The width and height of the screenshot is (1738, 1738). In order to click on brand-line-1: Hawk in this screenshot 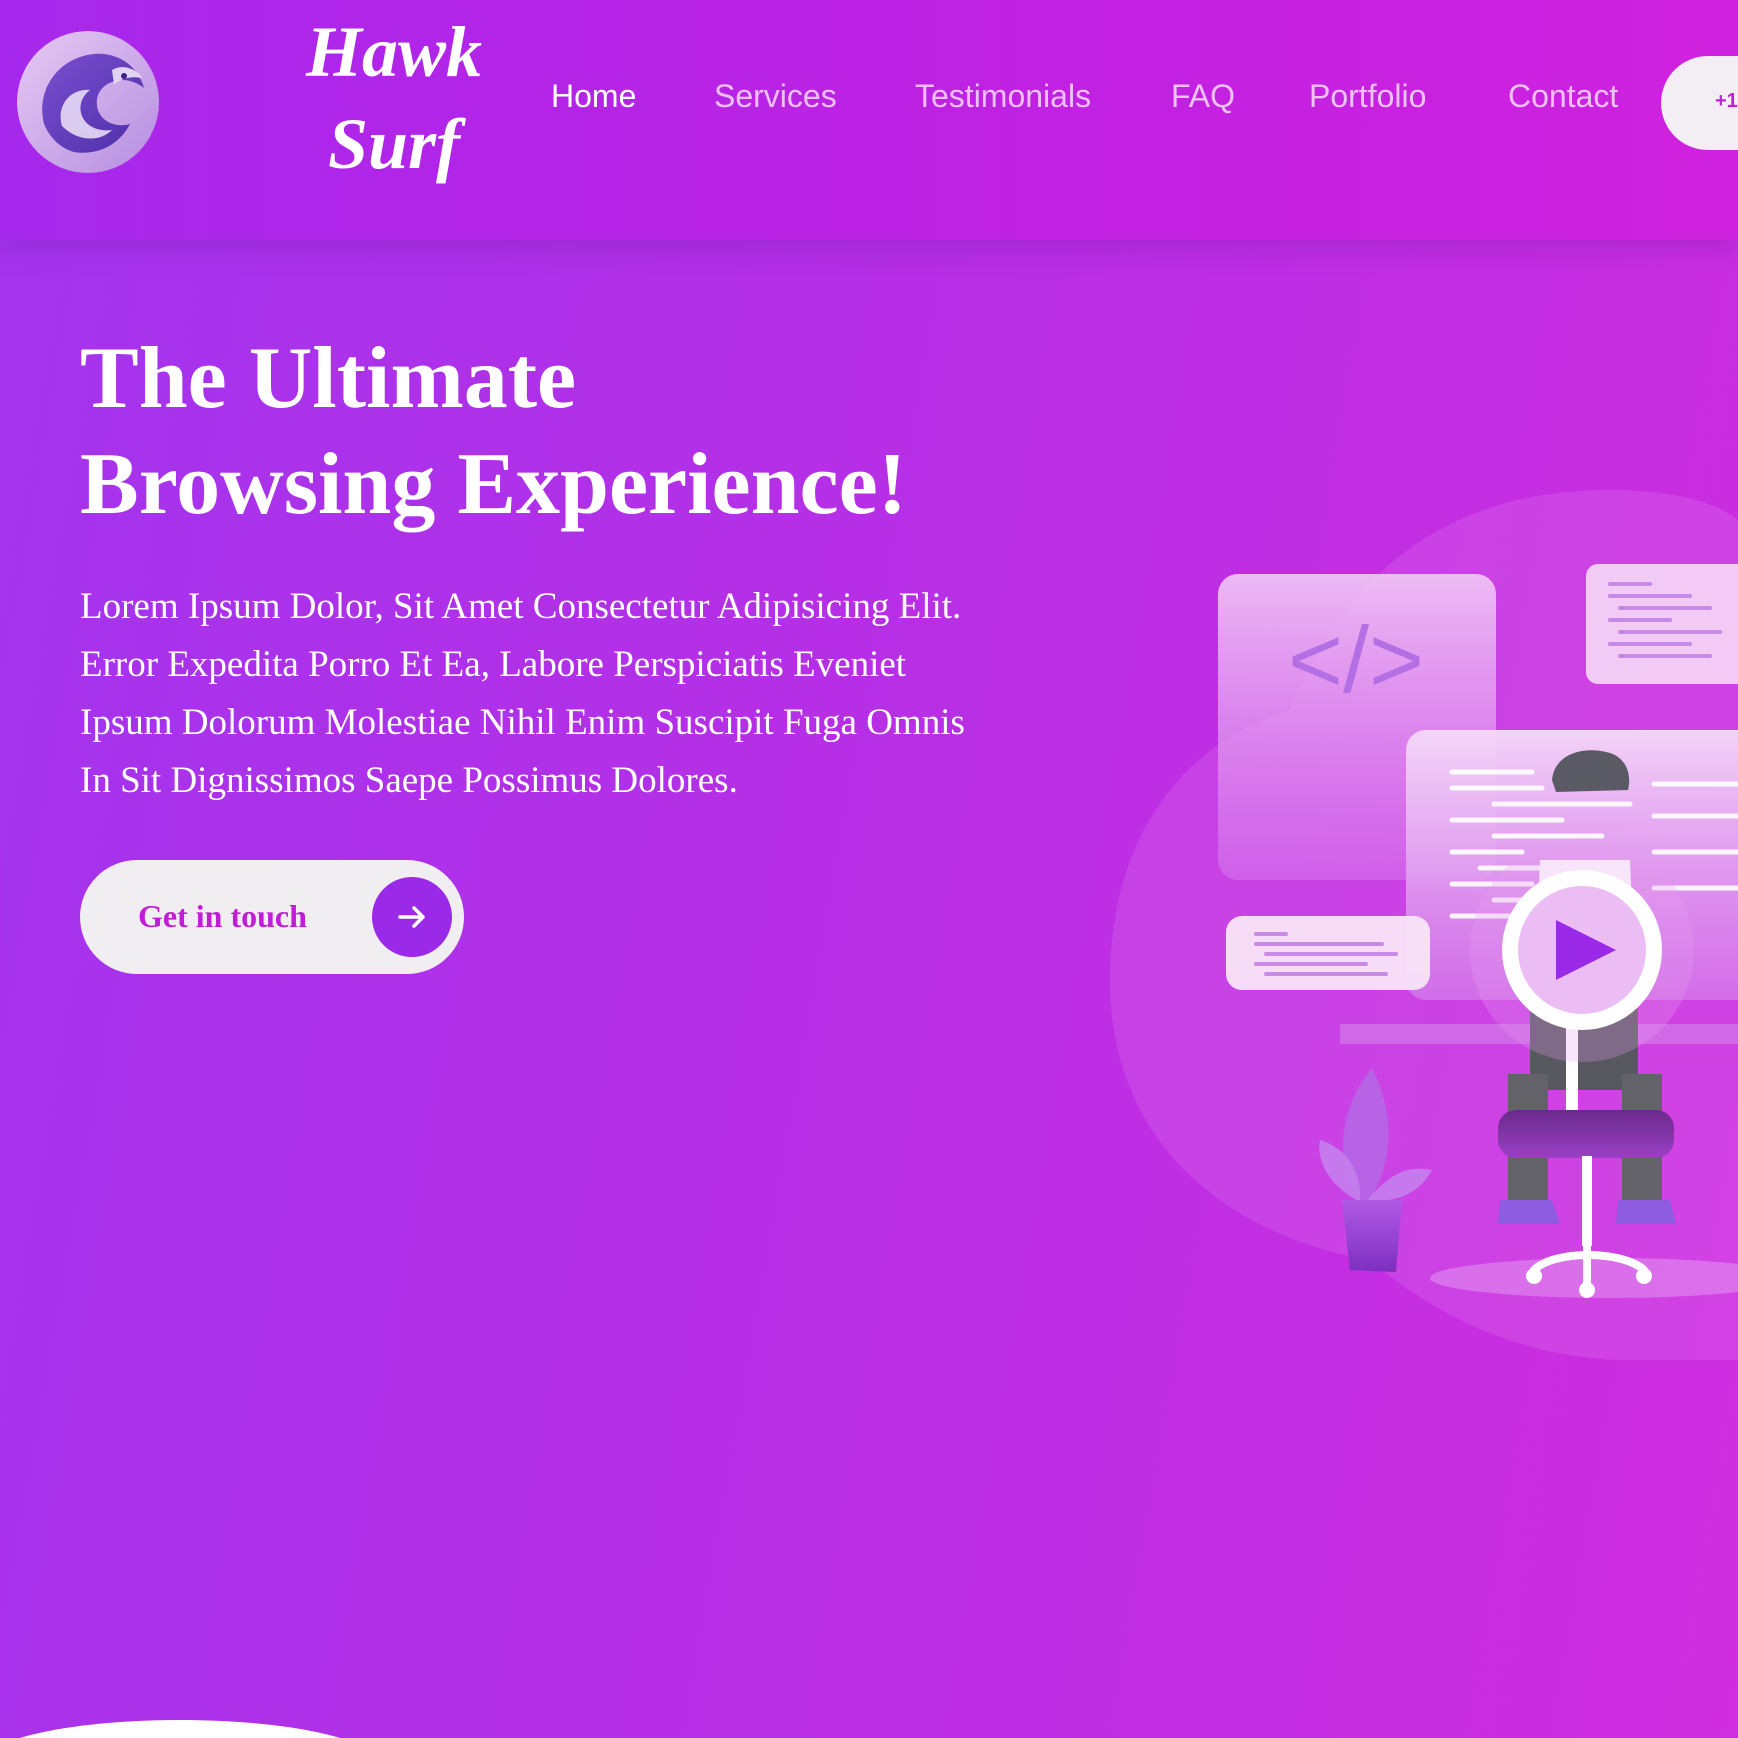, I will do `click(394, 52)`.